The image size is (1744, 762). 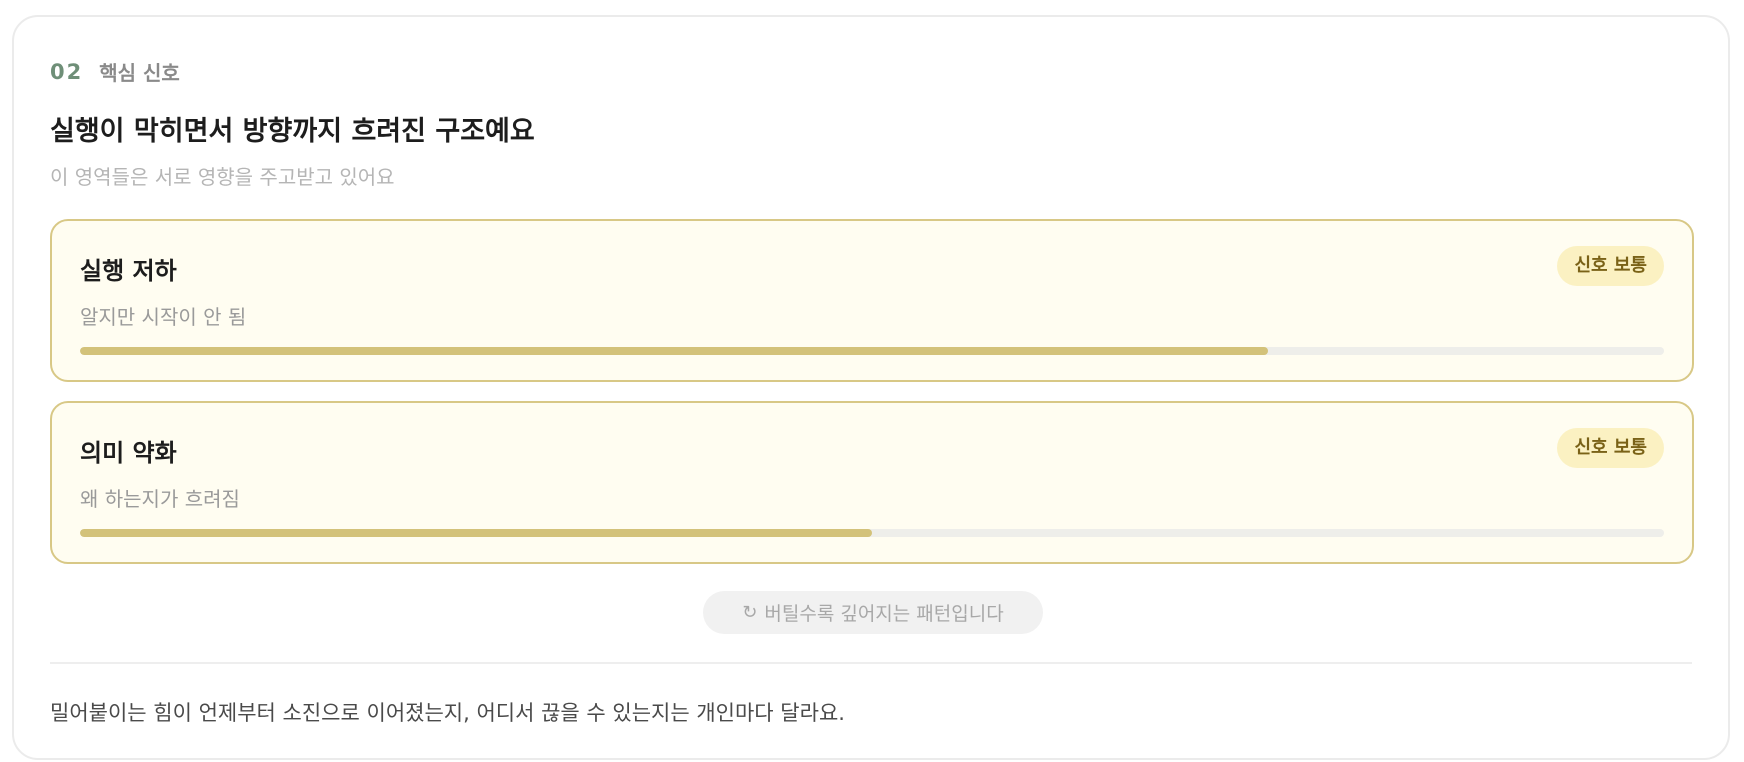 What do you see at coordinates (884, 614) in the screenshot?
I see `pattern-text: 버틸수록 깊어지는 패턴입니다` at bounding box center [884, 614].